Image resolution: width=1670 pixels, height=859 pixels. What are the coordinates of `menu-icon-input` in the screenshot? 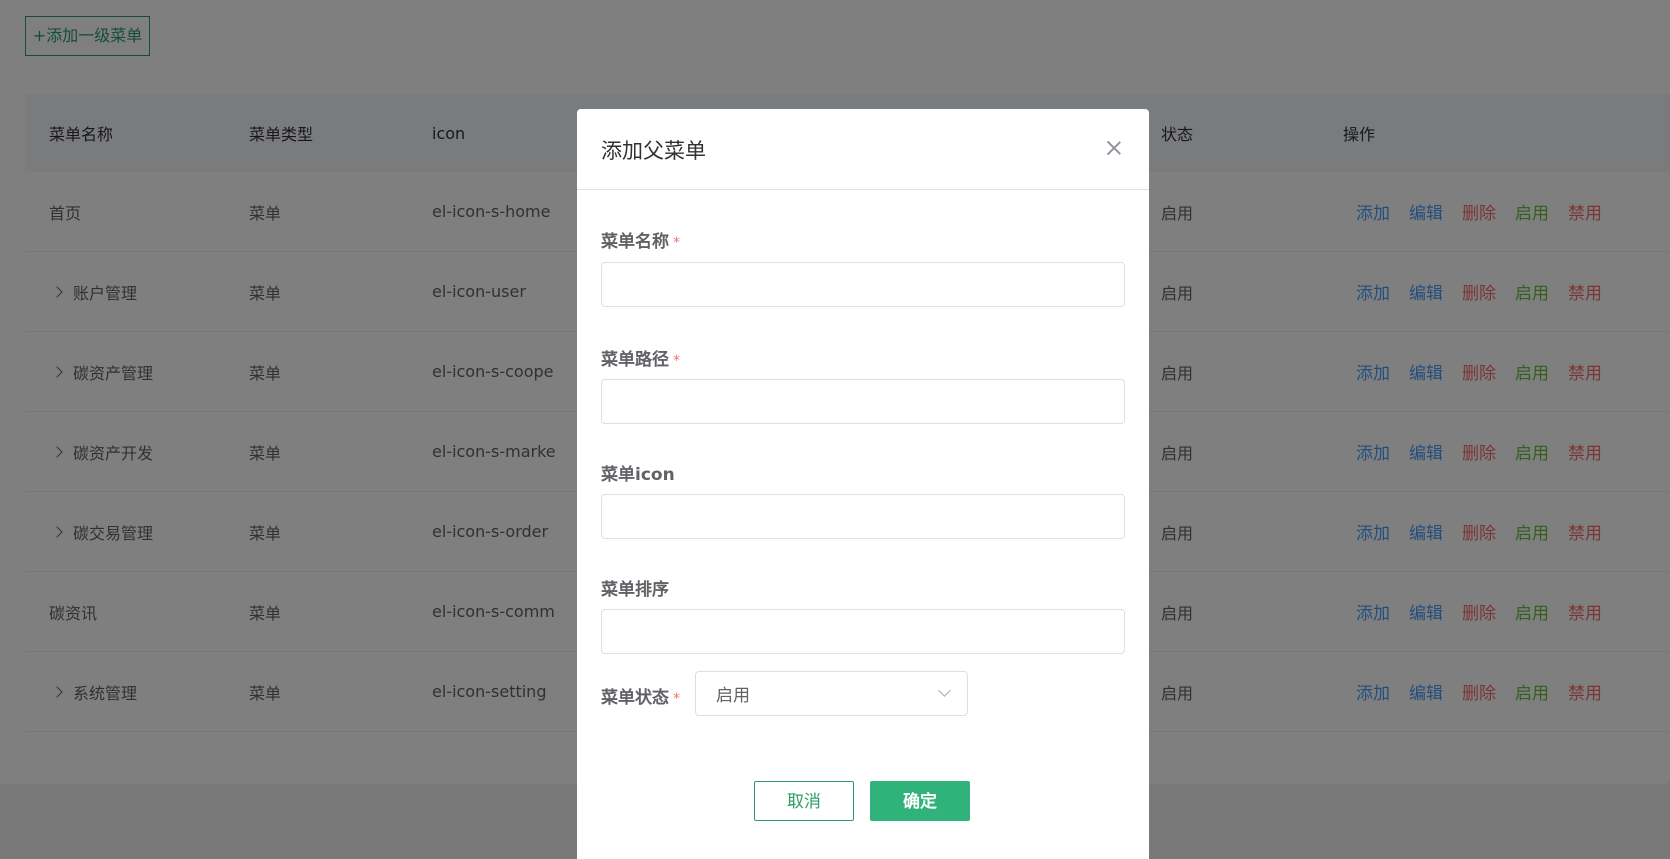 It's located at (863, 516).